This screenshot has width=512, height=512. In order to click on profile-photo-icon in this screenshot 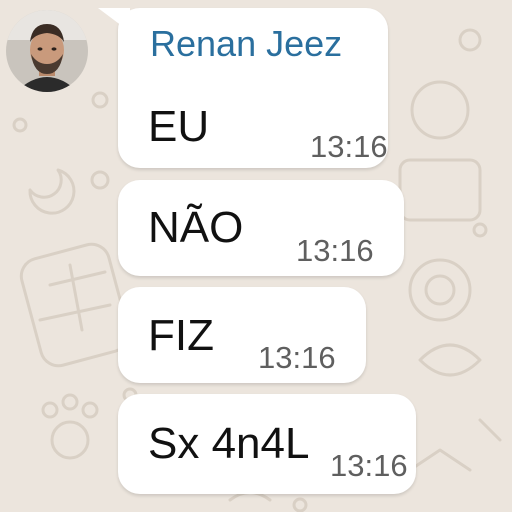, I will do `click(47, 51)`.